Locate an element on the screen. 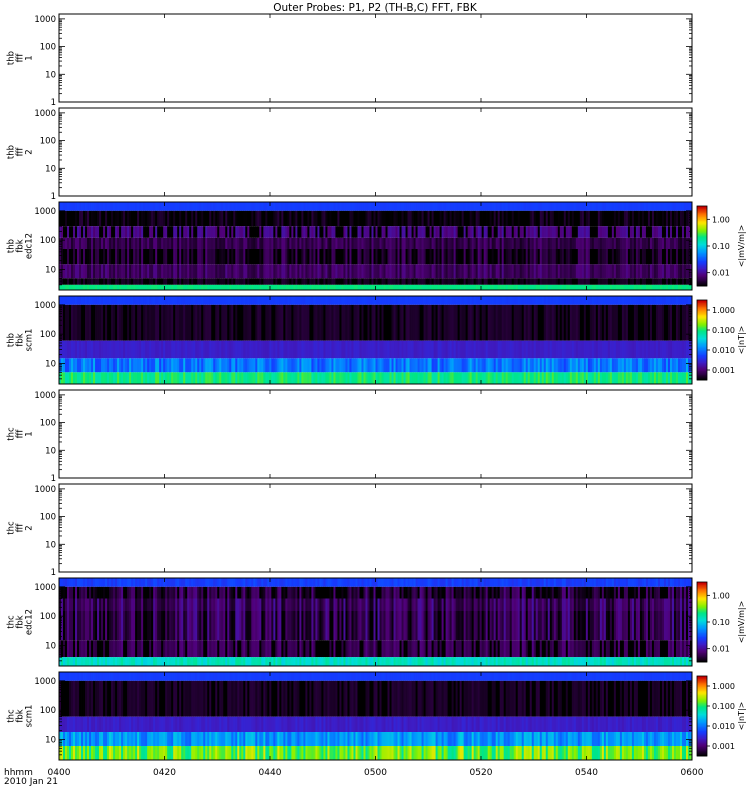  panel-2: 1 10 100 1000 thbfff2 is located at coordinates (349, 154).